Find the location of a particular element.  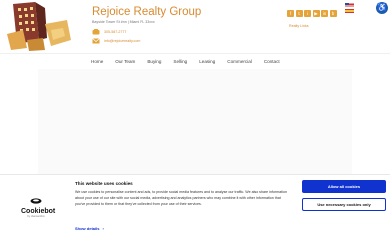

nav-selling: Selling is located at coordinates (180, 61).